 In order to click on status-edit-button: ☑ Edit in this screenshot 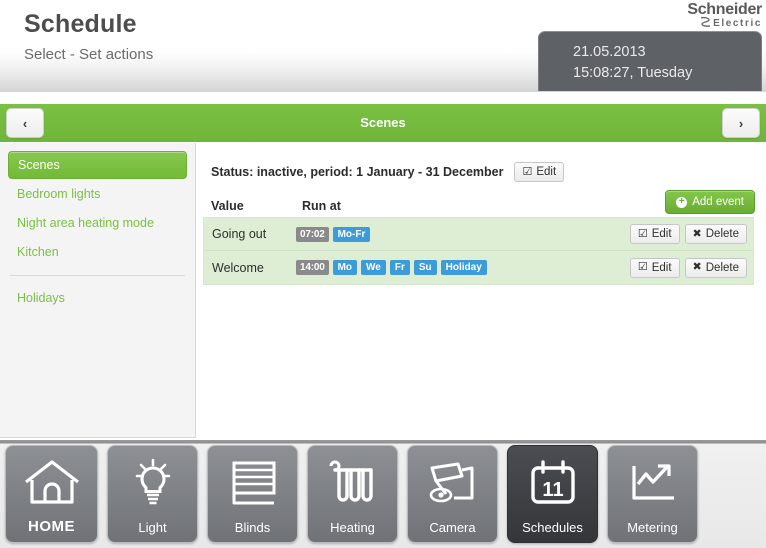, I will do `click(539, 172)`.